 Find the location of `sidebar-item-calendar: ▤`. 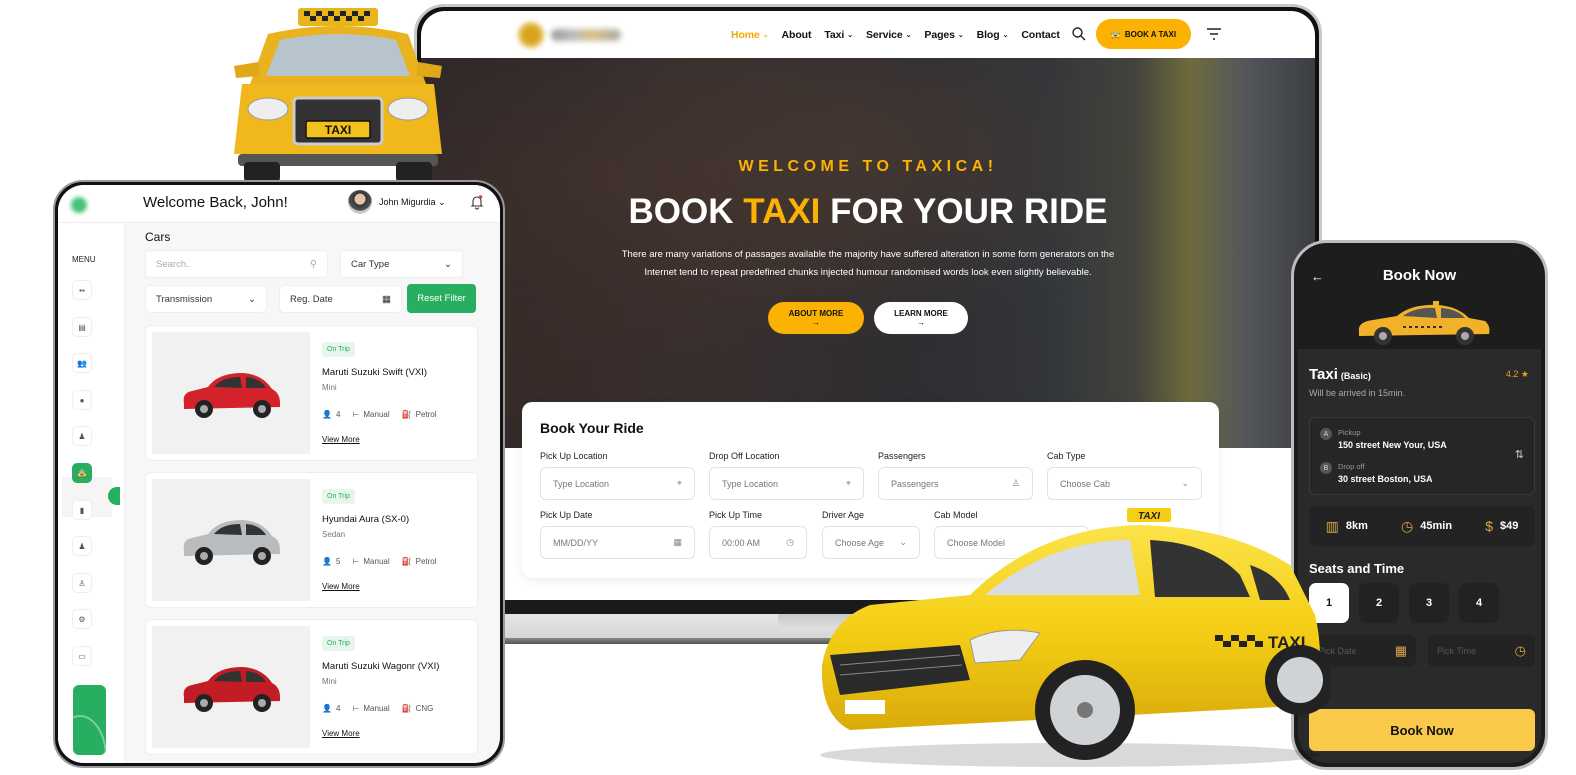

sidebar-item-calendar: ▤ is located at coordinates (82, 327).